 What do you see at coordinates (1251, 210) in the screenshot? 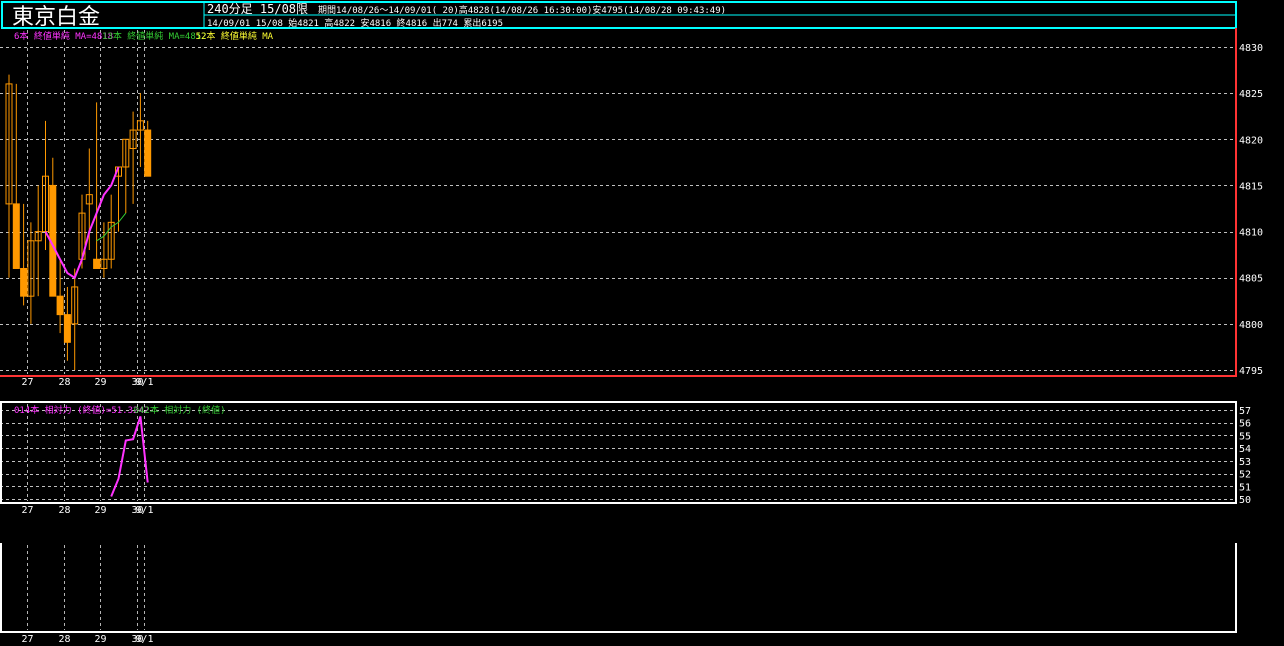
I see `price-y-axis: 4795 4800 4805 4810 4815 4820 4825 4830` at bounding box center [1251, 210].